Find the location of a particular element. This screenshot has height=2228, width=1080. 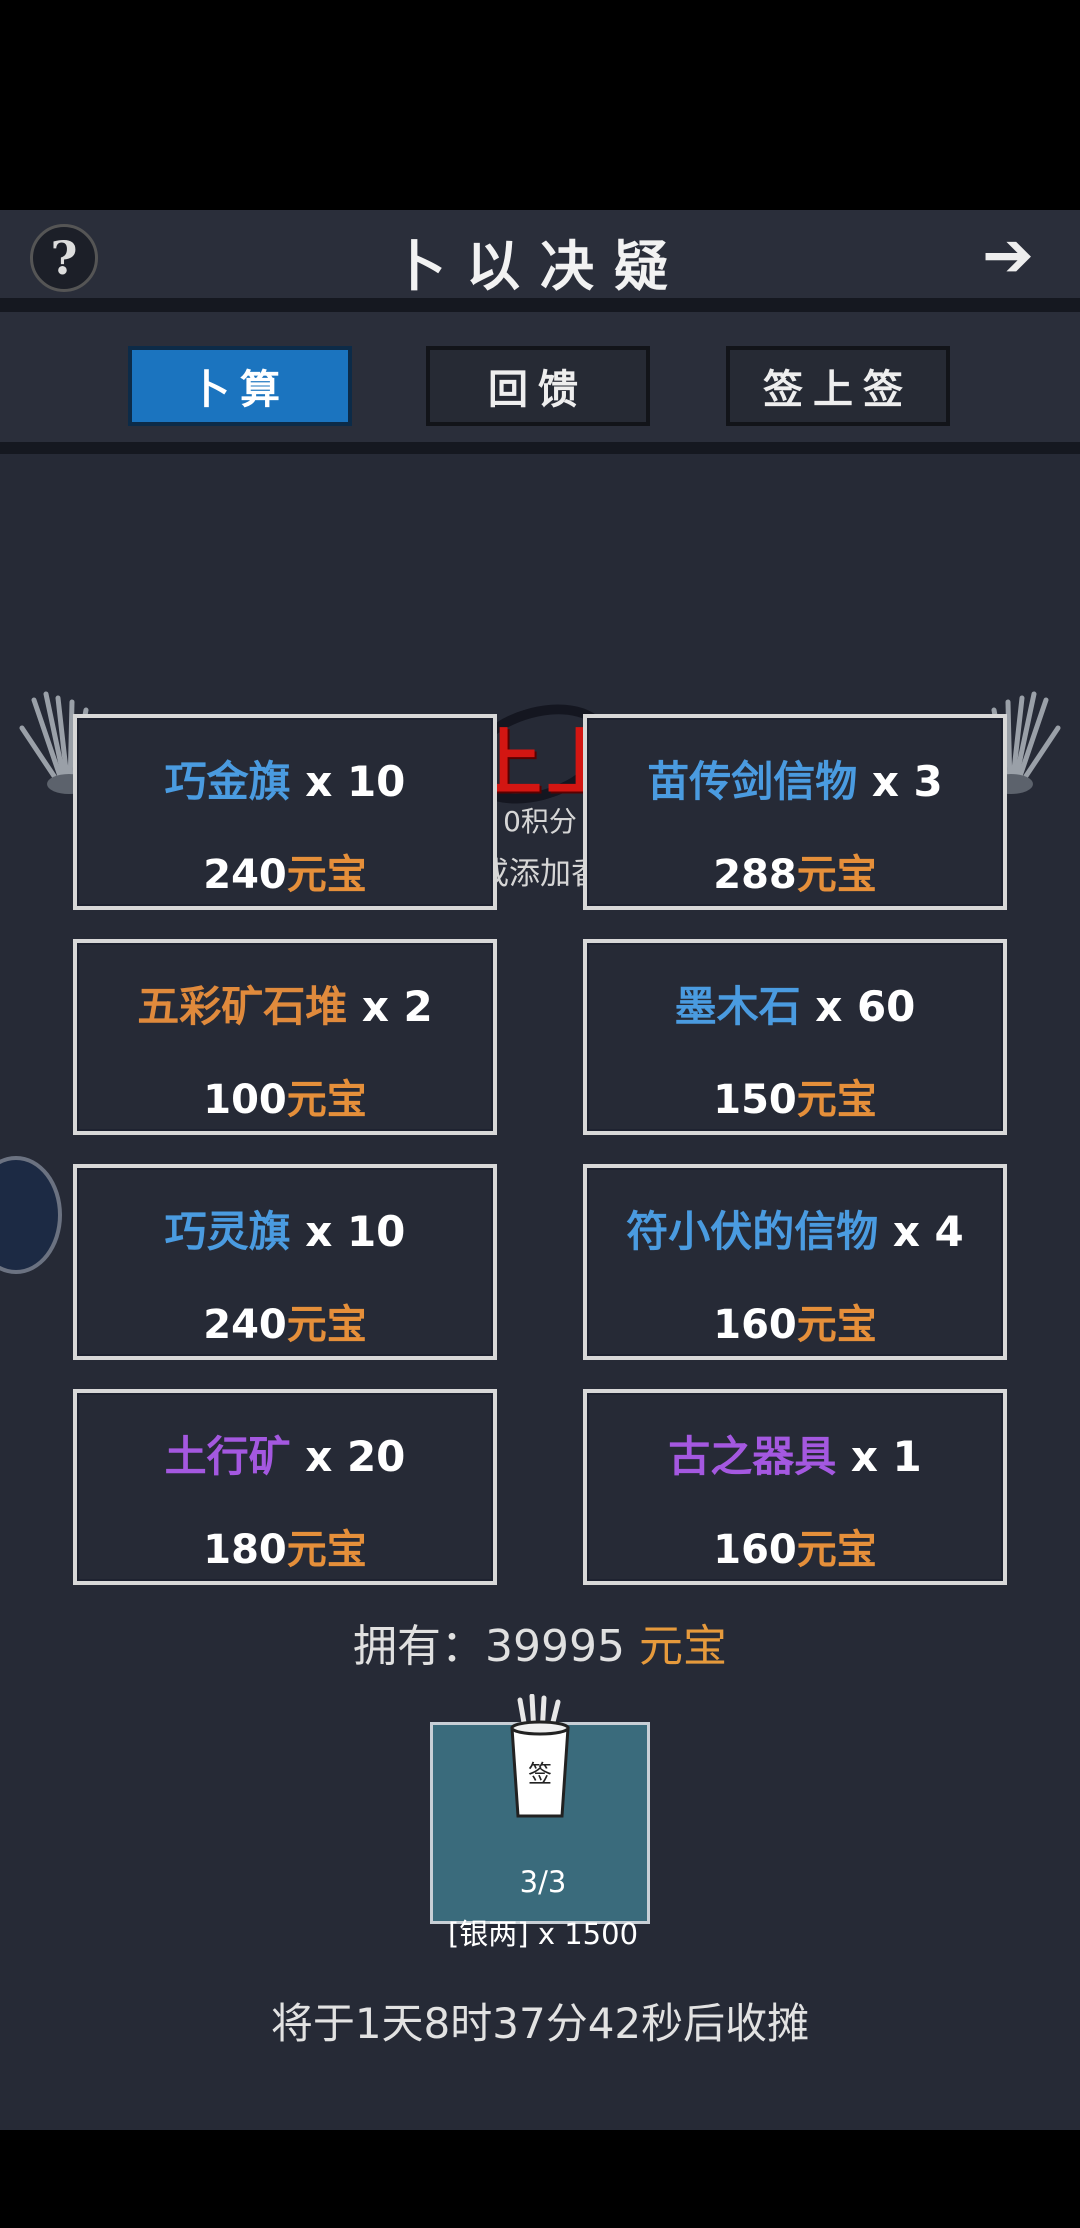

item-name-line: 墨木石 x 60 is located at coordinates (795, 1003).